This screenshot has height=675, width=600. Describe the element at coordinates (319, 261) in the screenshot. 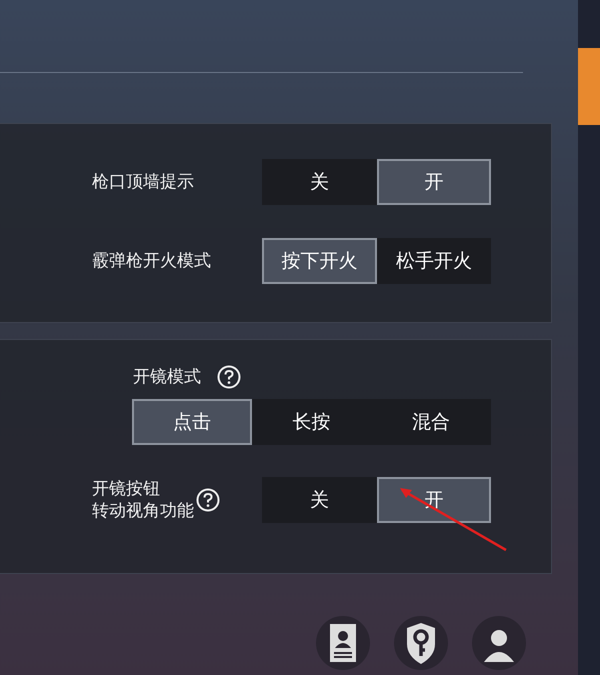

I see `option-button: 按下开火` at that location.